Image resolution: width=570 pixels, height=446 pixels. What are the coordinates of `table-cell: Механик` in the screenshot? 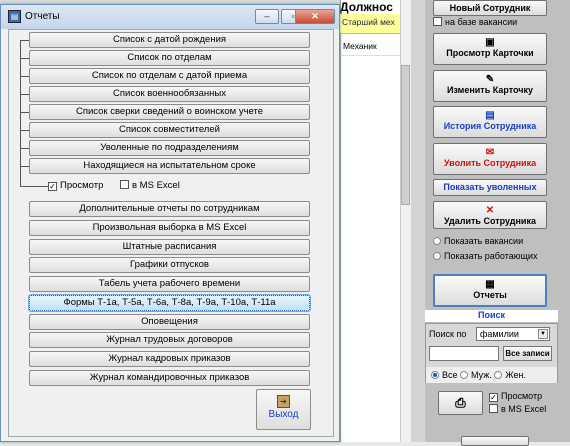 It's located at (370, 47).